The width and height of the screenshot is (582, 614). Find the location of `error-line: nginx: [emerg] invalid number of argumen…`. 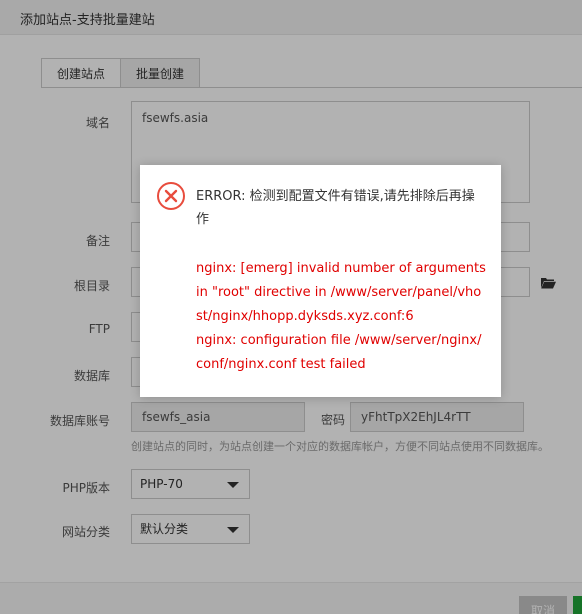

error-line: nginx: [emerg] invalid number of argumen… is located at coordinates (341, 292).